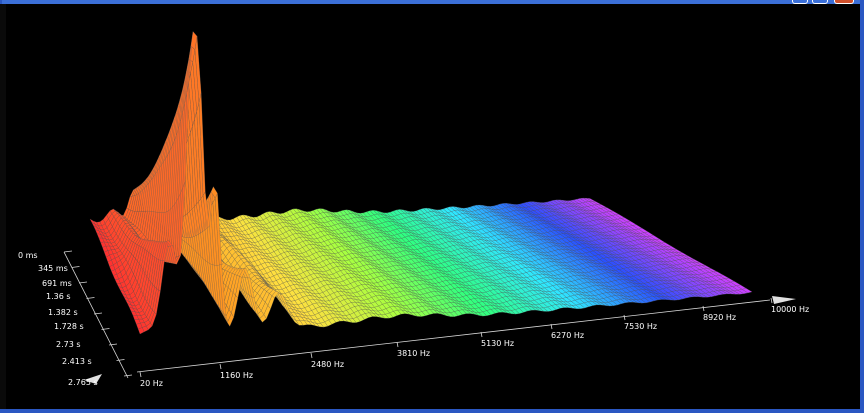 This screenshot has width=864, height=413. I want to click on time-tick-label: 345 ms, so click(53, 268).